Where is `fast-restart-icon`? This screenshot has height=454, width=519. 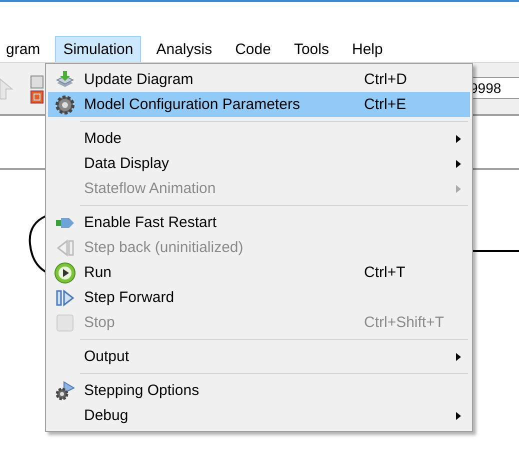 fast-restart-icon is located at coordinates (65, 223).